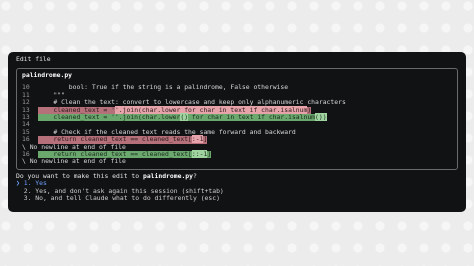  Describe the element at coordinates (74, 161) in the screenshot. I see `no-newline-note: \ No newline at end of file` at that location.